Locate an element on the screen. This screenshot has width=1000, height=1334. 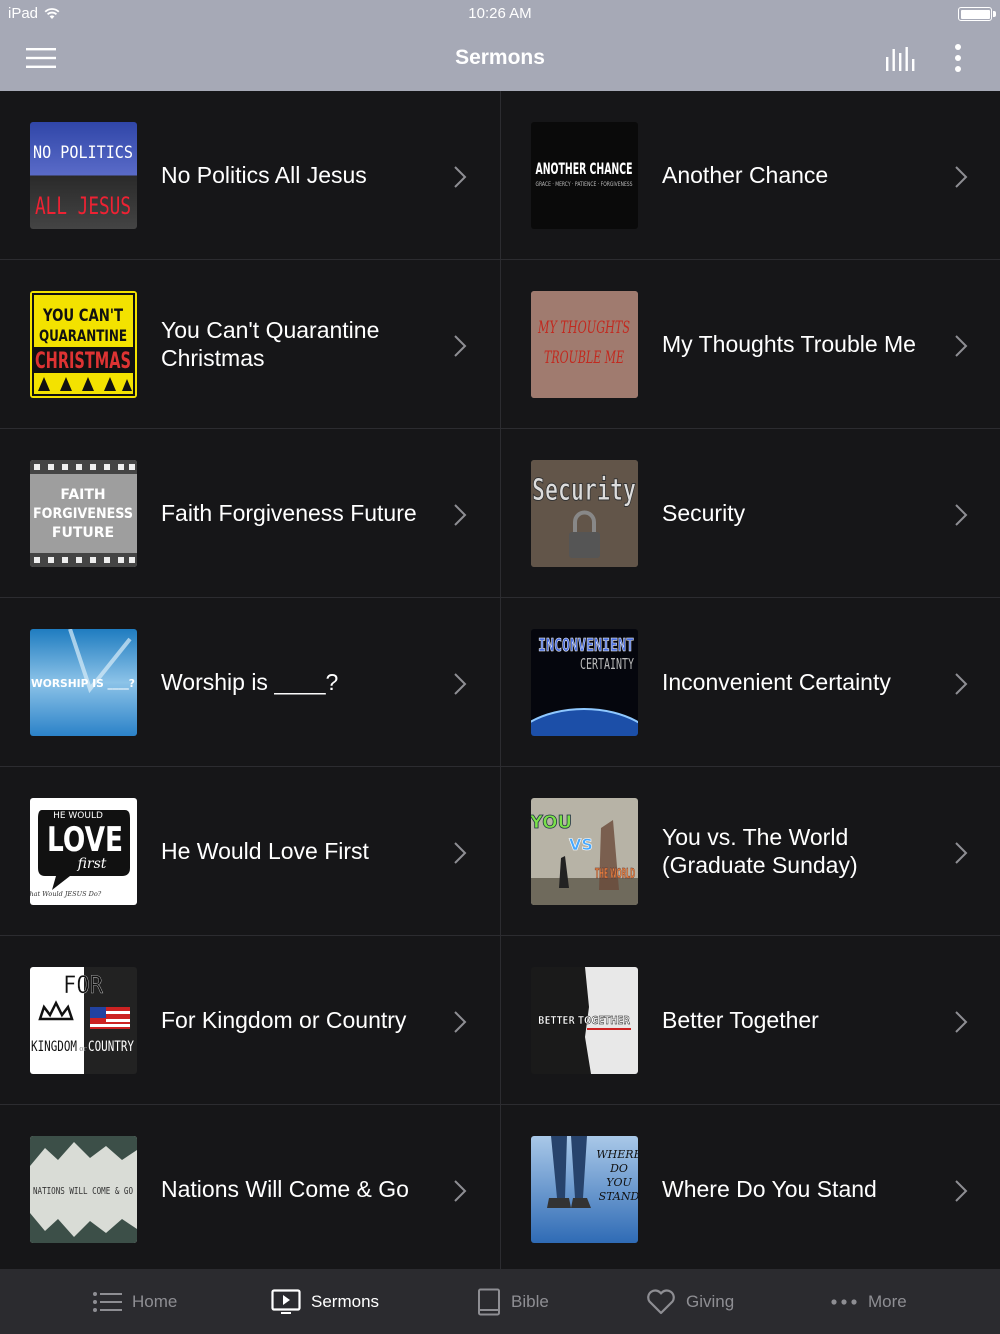
svg-text: NATIONS WILL COME & GO is located at coordinates (83, 1191).